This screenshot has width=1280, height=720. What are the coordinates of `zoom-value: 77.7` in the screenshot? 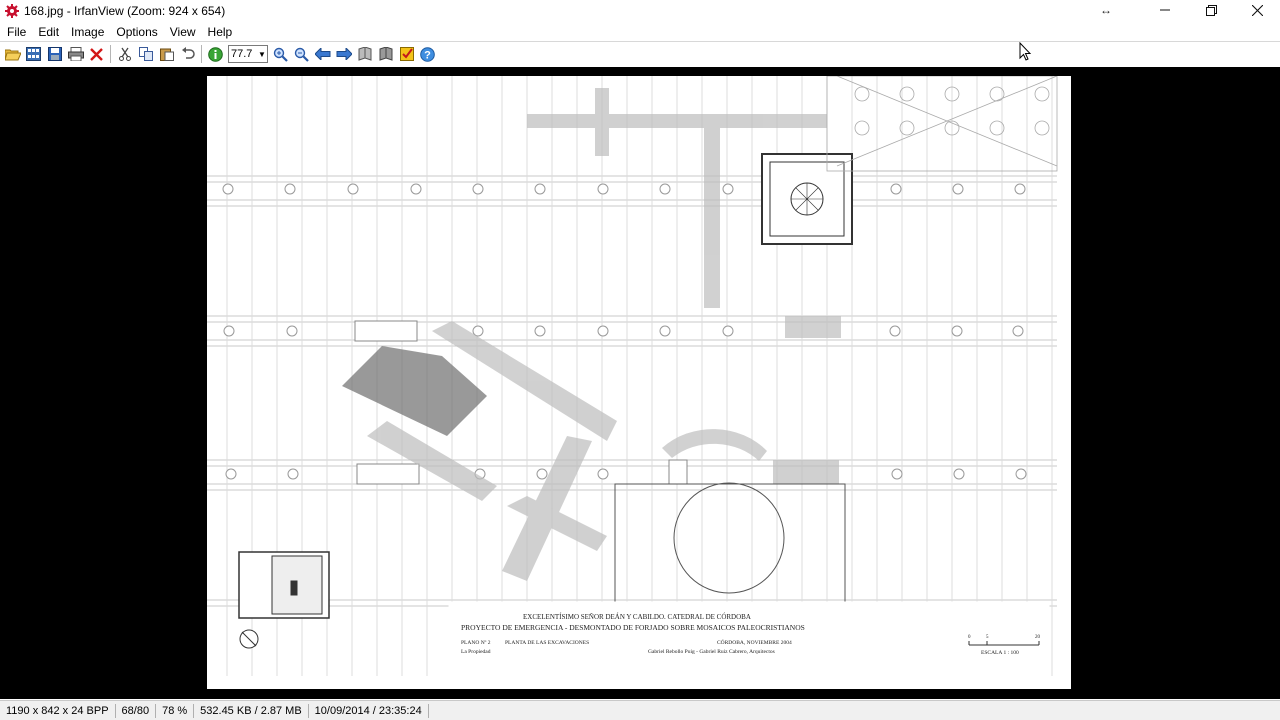 It's located at (242, 54).